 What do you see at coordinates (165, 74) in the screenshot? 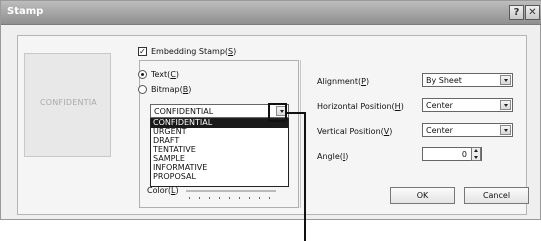
I see `text-radio-label: Text(C)` at bounding box center [165, 74].